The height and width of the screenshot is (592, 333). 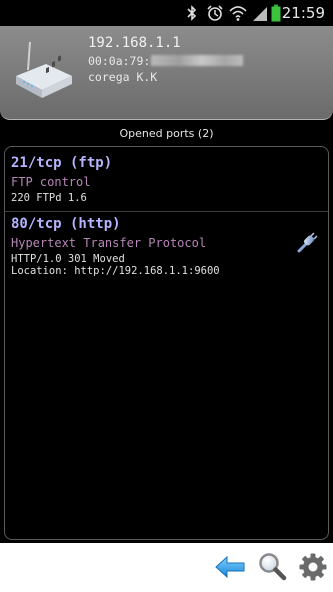 I want to click on settings-button, so click(x=313, y=567).